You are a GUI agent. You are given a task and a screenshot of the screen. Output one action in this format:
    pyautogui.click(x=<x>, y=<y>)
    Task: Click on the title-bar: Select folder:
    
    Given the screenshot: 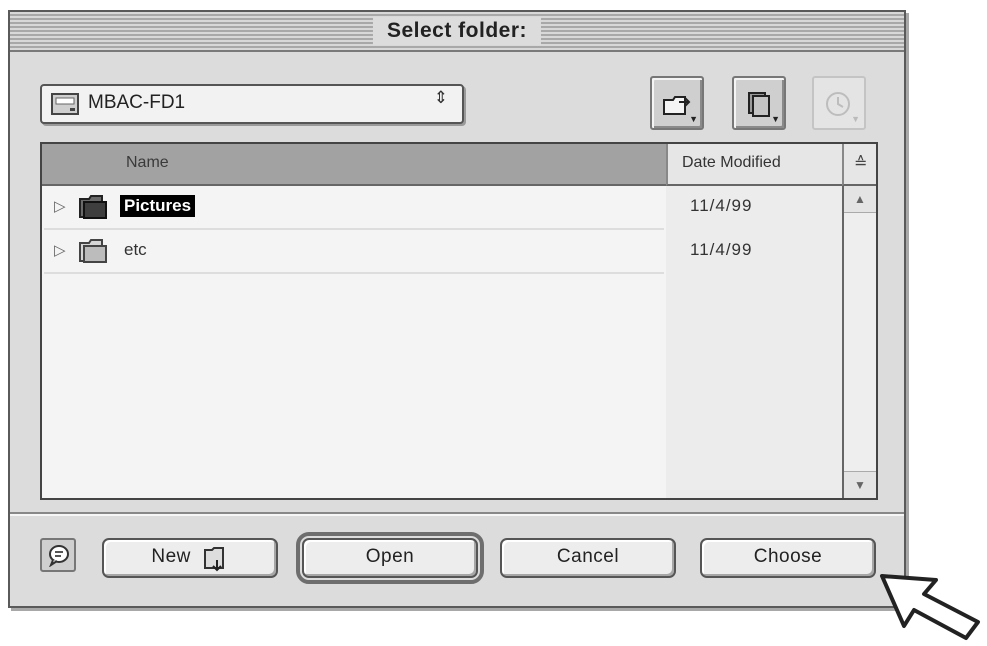 What is the action you would take?
    pyautogui.click(x=457, y=32)
    